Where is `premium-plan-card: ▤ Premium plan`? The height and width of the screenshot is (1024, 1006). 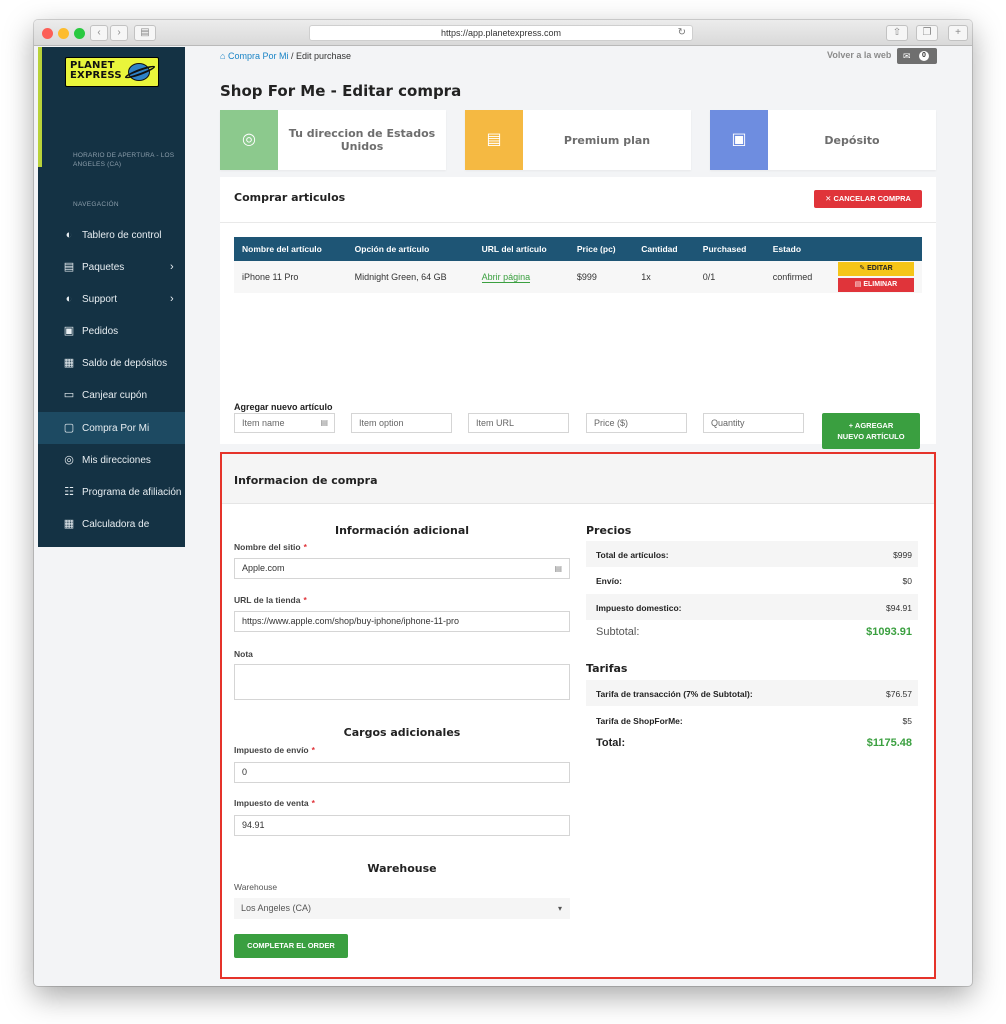
premium-plan-card: ▤ Premium plan is located at coordinates (578, 140).